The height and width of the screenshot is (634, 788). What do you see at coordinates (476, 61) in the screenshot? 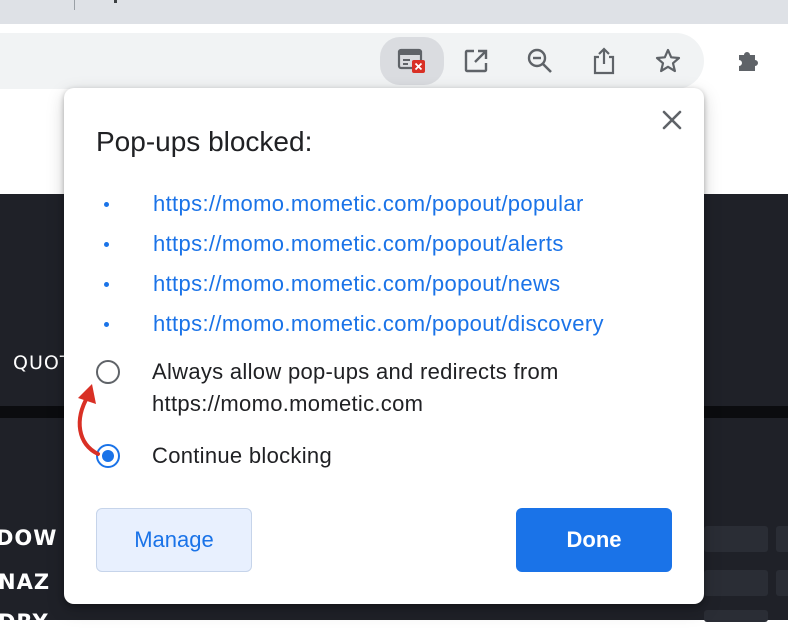
I see `open-in-new-icon` at bounding box center [476, 61].